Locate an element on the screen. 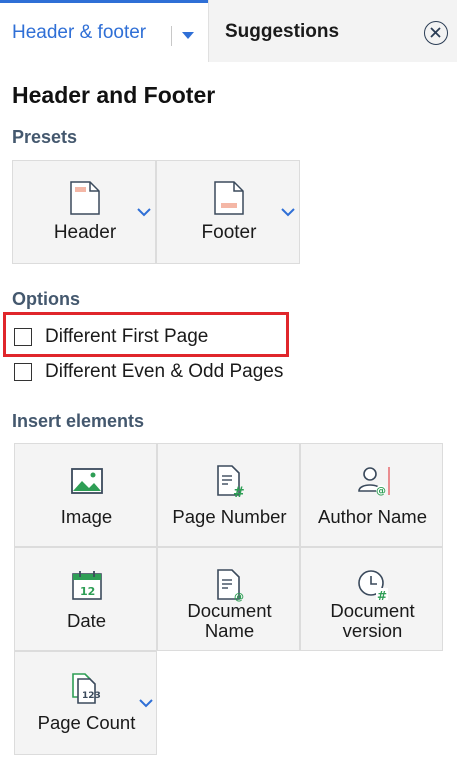  option-different-even-odd-pages: Different Even & Odd Pages is located at coordinates (164, 373).